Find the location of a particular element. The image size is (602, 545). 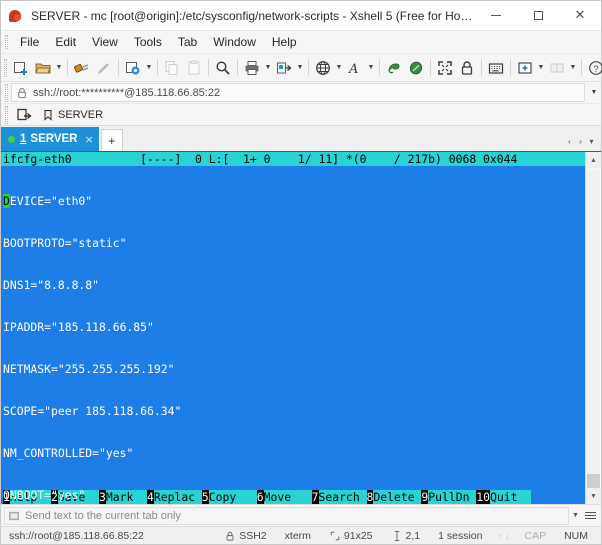

menu-item-view: View is located at coordinates (105, 42).